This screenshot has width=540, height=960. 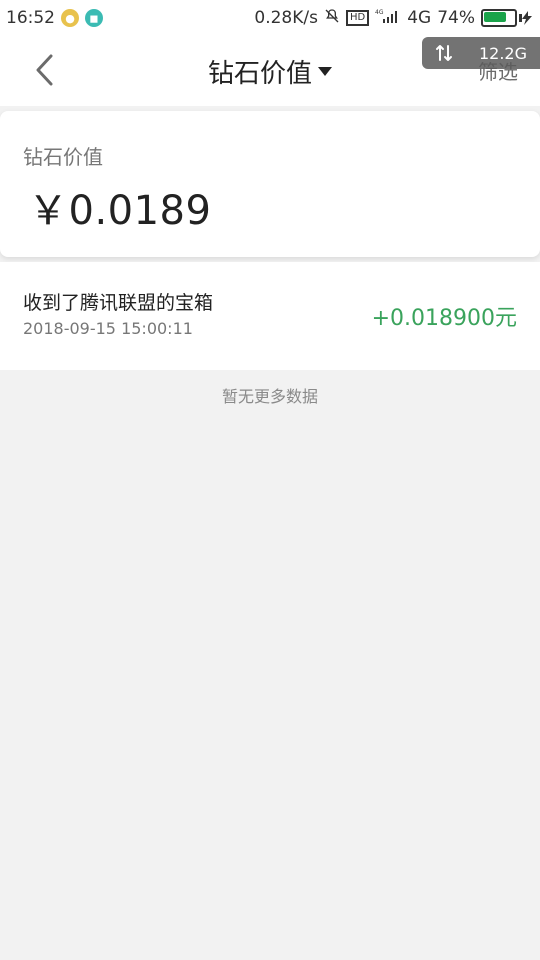 What do you see at coordinates (495, 17) in the screenshot?
I see `battery-fill` at bounding box center [495, 17].